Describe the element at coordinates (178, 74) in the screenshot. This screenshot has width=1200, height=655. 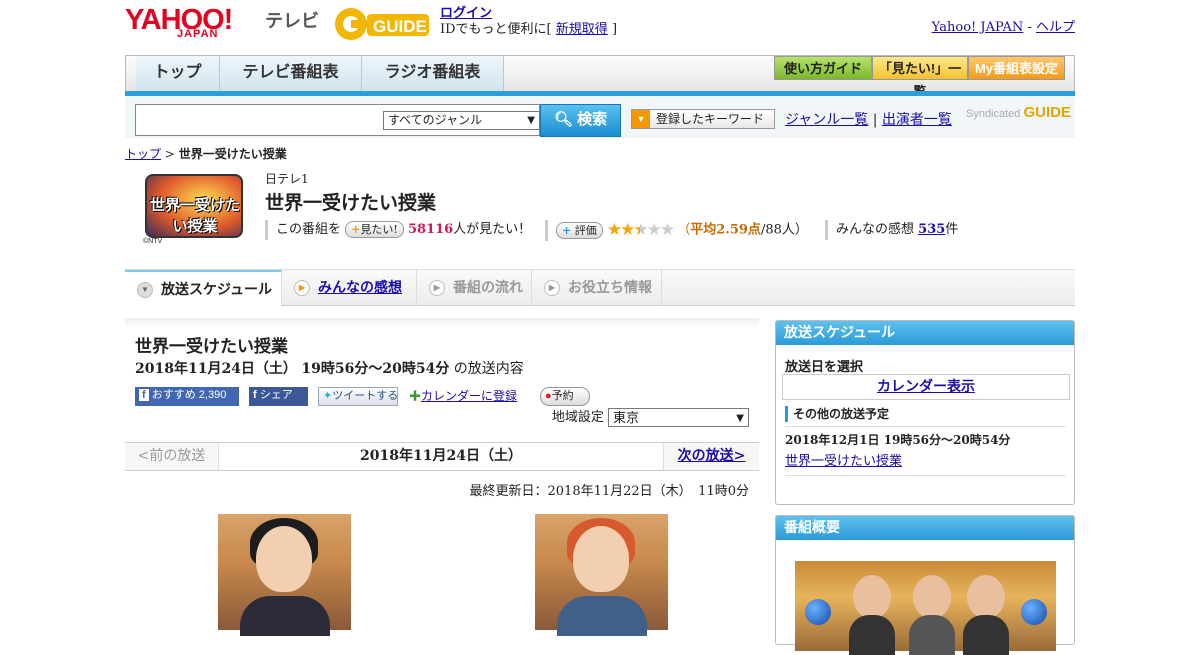
I see `nav-tab-top: トップ` at that location.